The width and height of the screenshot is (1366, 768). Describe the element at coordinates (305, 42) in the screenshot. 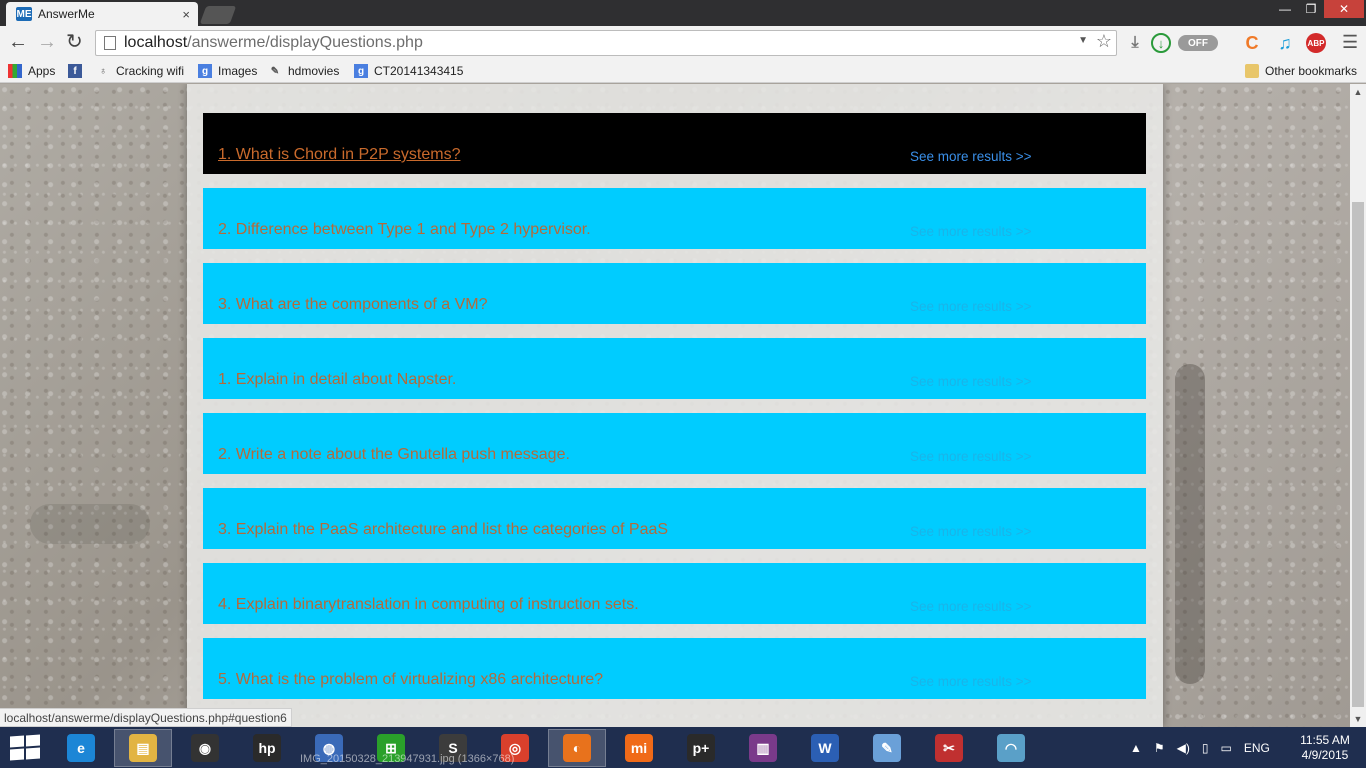

I see `url-path: /answerme/displayQuestions.php` at that location.